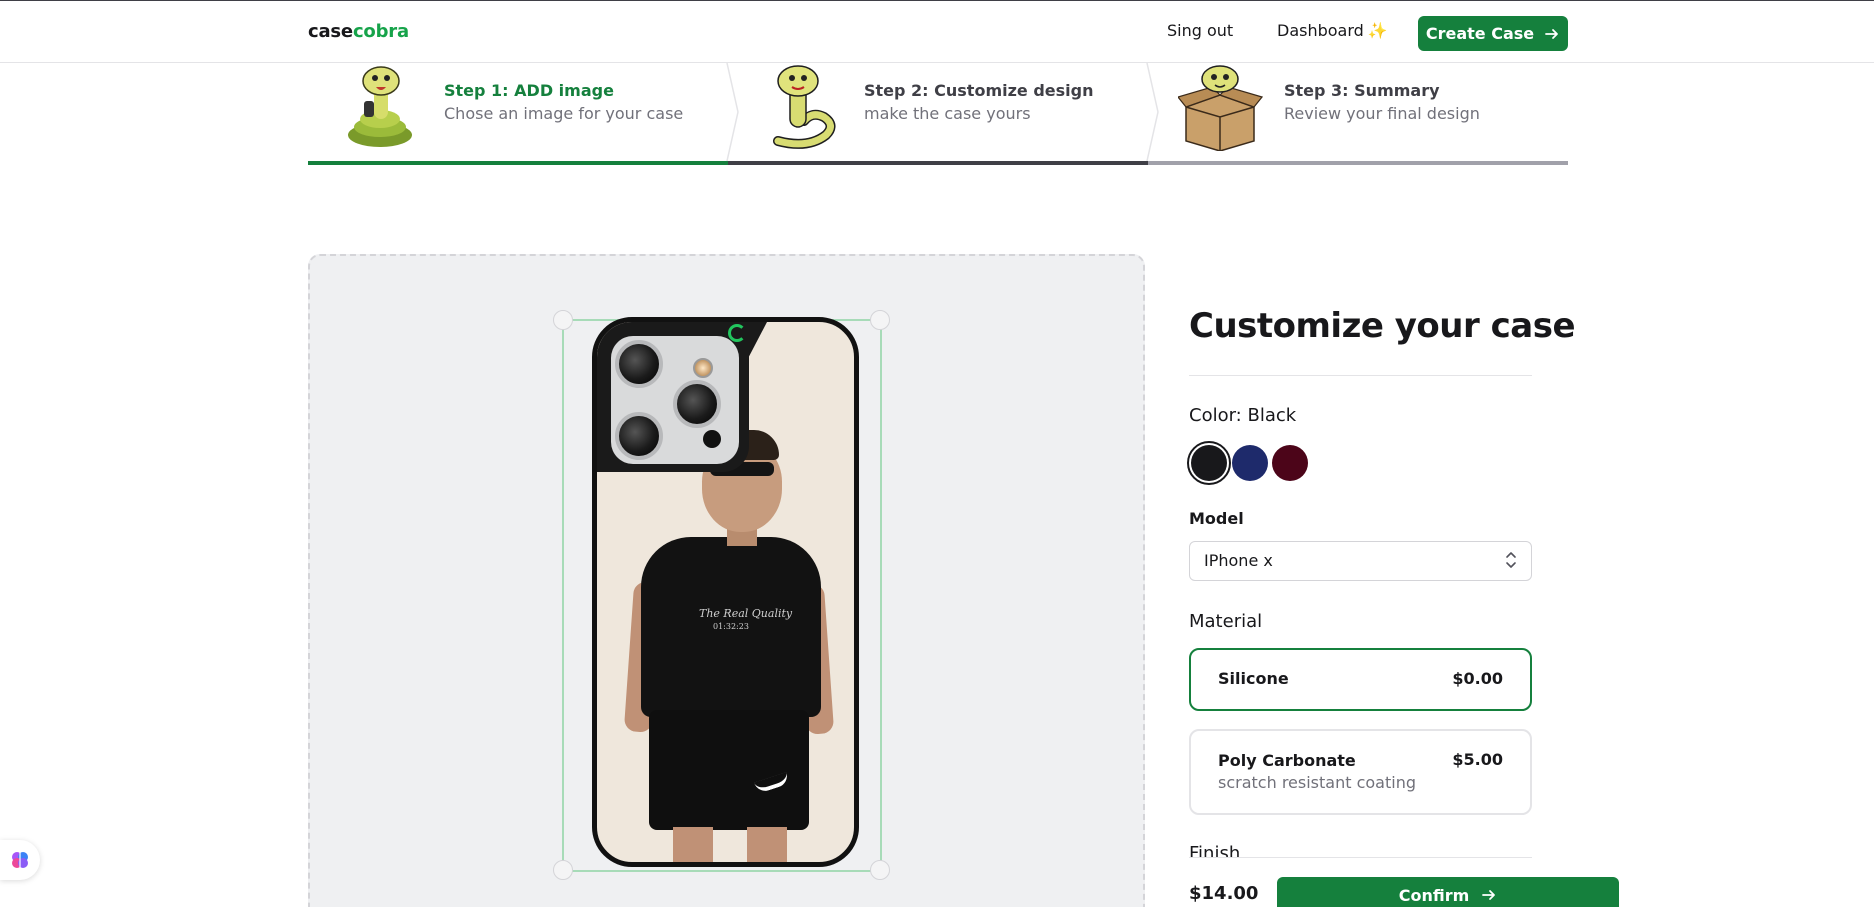 Image resolution: width=1874 pixels, height=907 pixels. I want to click on camera-module, so click(673, 397).